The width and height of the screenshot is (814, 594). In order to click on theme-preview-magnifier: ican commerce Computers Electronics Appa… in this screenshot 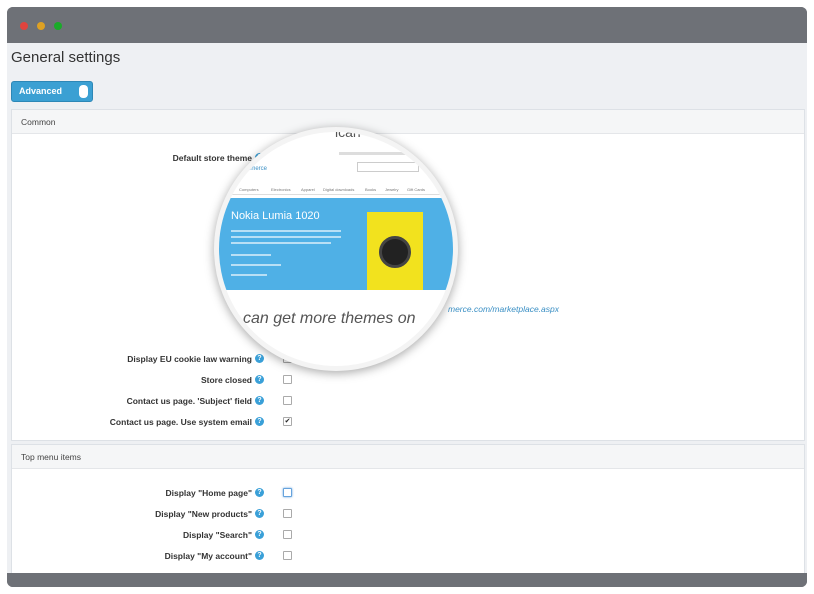, I will do `click(336, 249)`.